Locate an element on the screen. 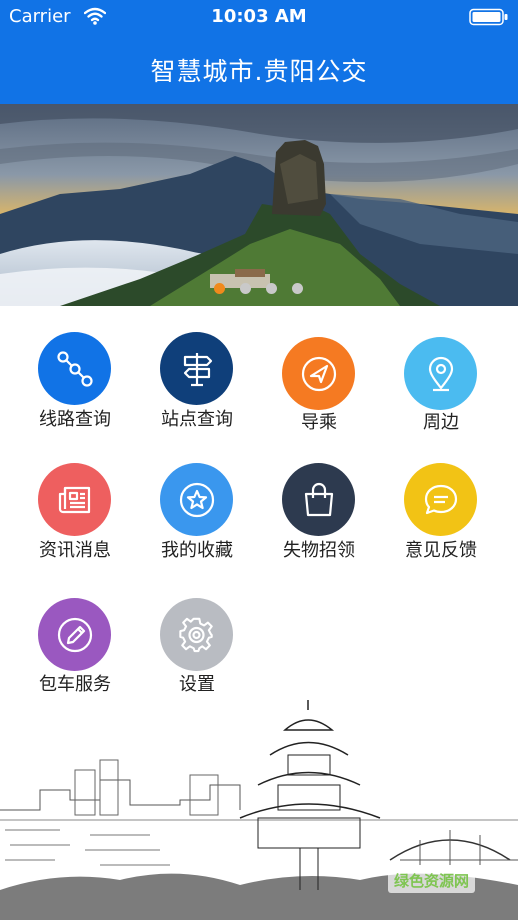 The width and height of the screenshot is (518, 920). edit-pencil-icon is located at coordinates (74, 634).